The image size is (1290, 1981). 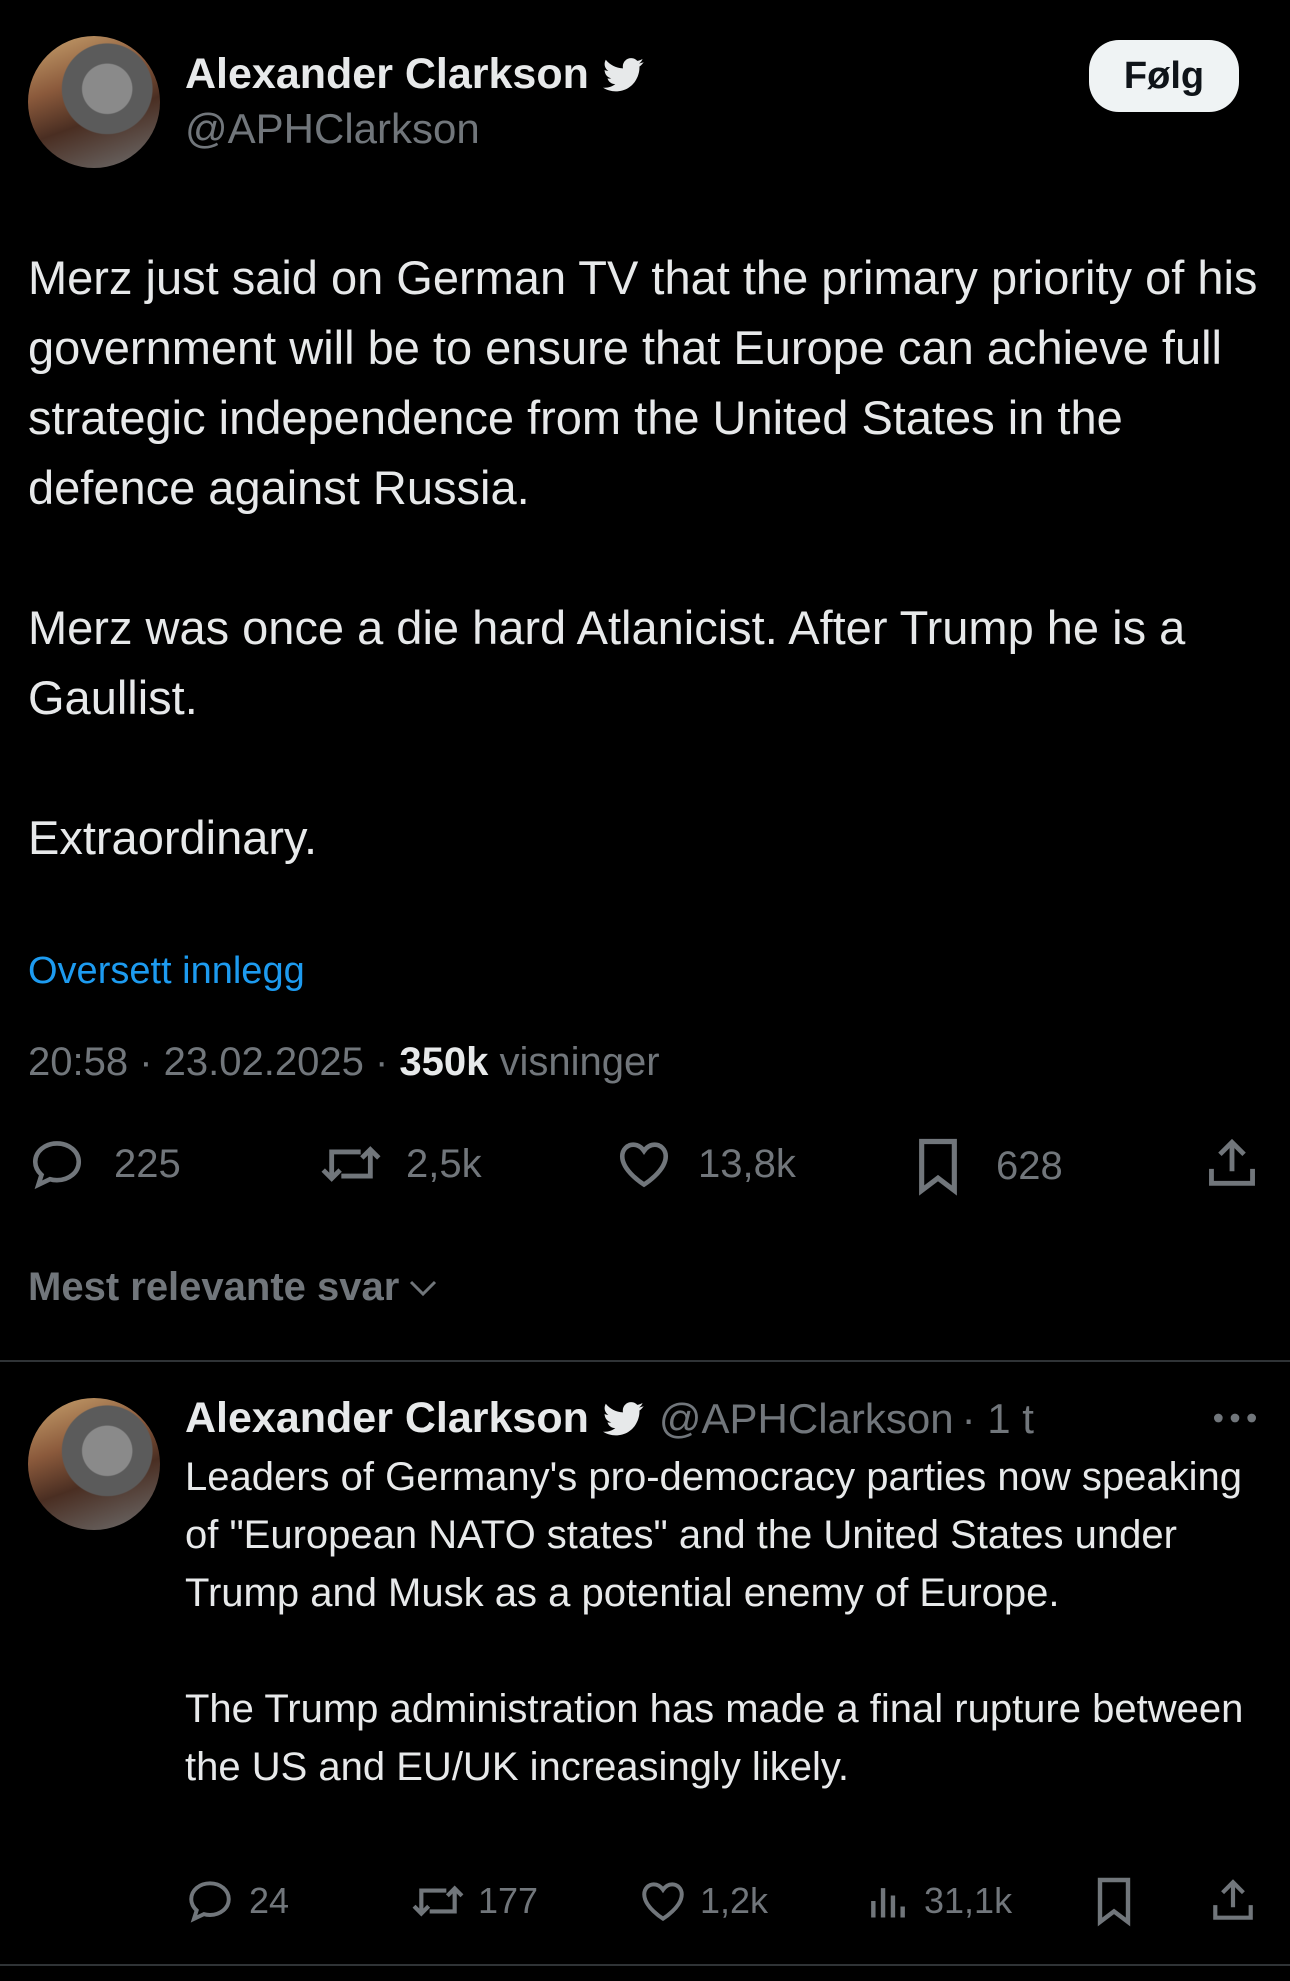 I want to click on reply-header: Alexander Clarkson @APHClarkson · 1 t, so click(x=609, y=1418).